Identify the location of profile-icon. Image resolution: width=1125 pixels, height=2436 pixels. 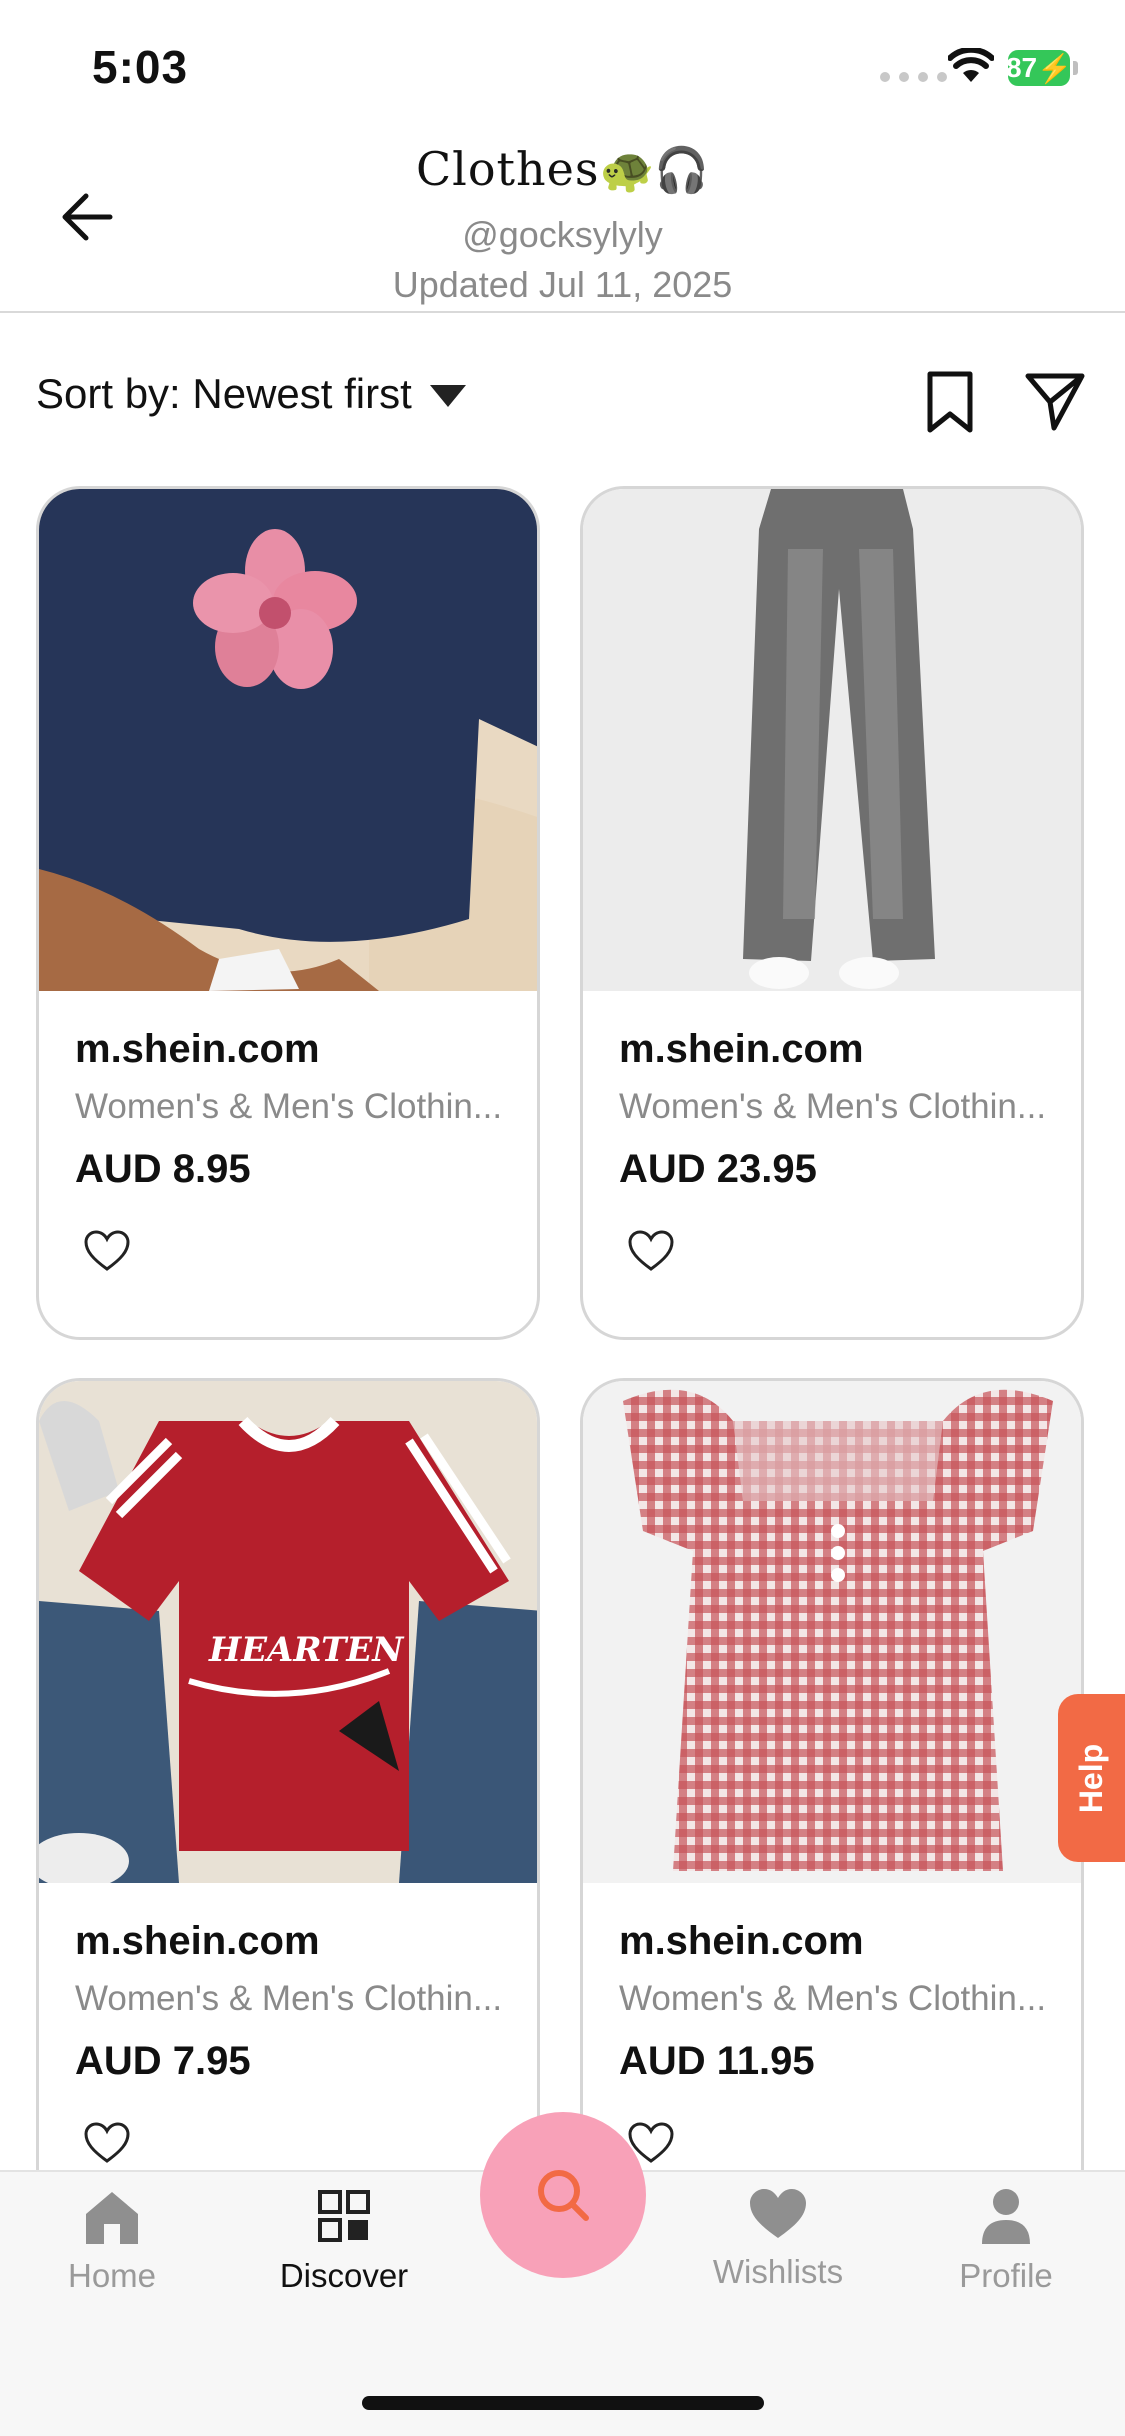
(1006, 2216).